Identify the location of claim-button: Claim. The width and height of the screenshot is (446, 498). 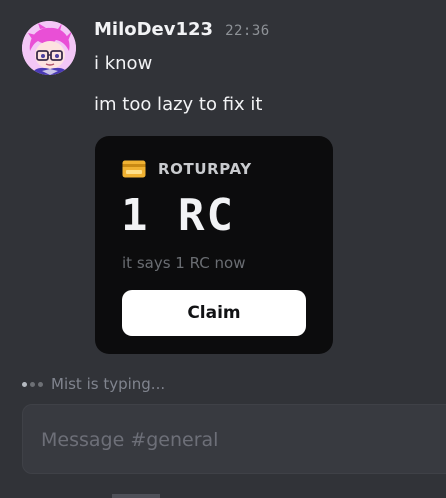
(214, 313).